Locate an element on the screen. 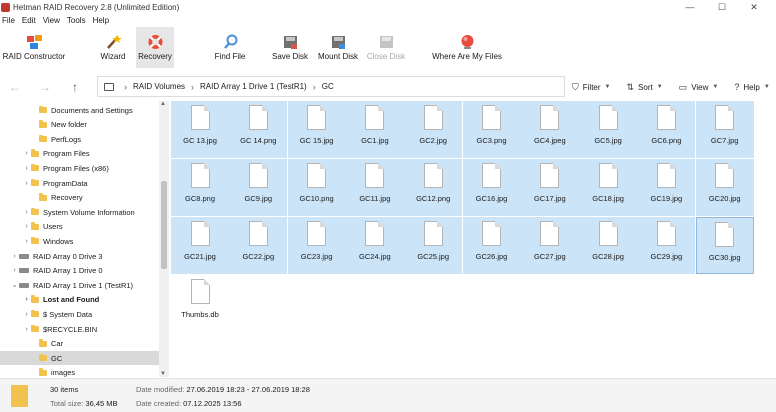 The height and width of the screenshot is (412, 776). expand-chevron-icon: ⌄ is located at coordinates (14, 285).